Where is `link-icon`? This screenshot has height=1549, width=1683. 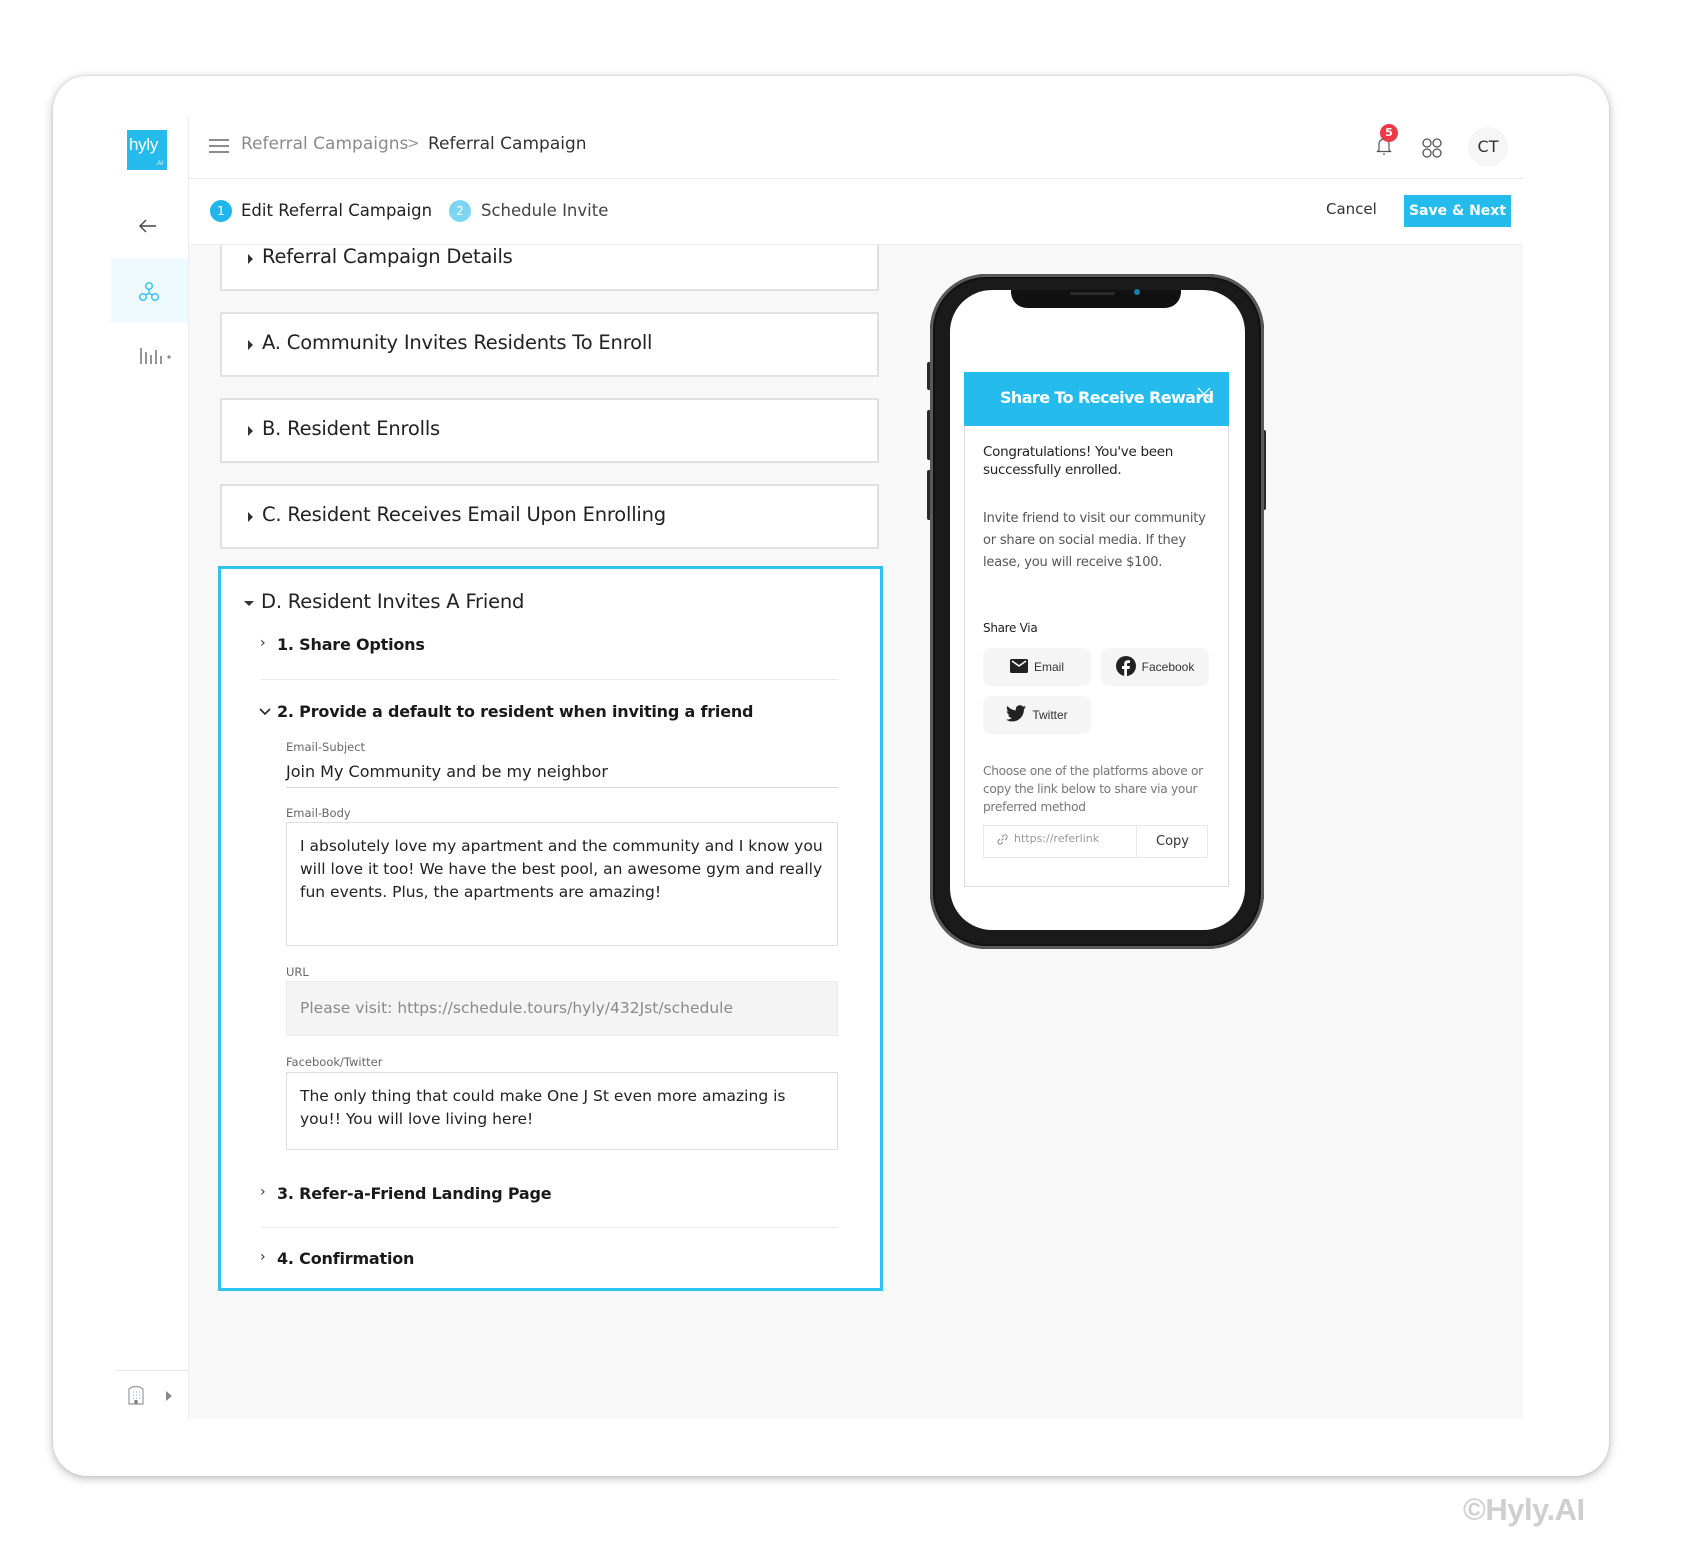 link-icon is located at coordinates (1002, 839).